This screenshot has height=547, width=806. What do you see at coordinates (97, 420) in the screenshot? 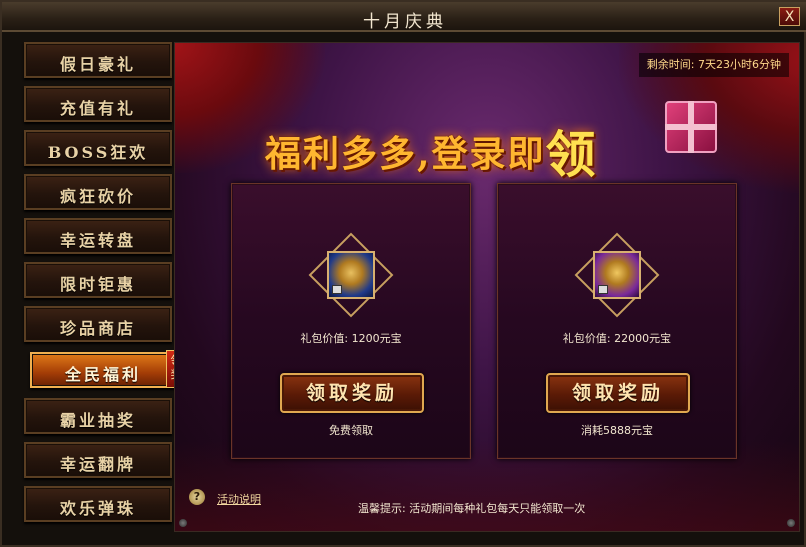
I see `sidebar-item-label: 霸业抽奖` at bounding box center [97, 420].